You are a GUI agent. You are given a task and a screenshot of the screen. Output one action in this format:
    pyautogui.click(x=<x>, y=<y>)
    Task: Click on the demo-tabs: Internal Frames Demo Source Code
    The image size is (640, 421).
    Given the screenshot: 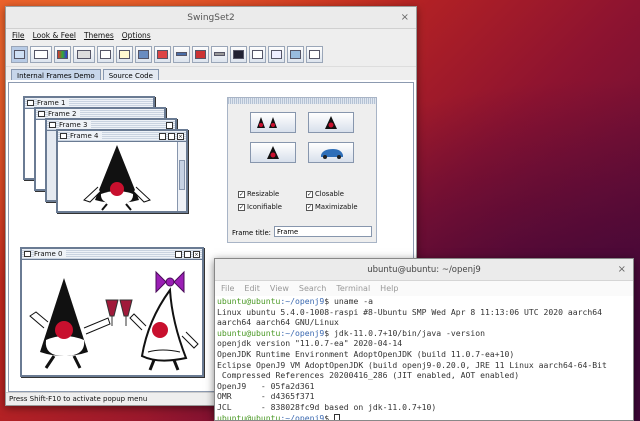 What is the action you would take?
    pyautogui.click(x=211, y=73)
    